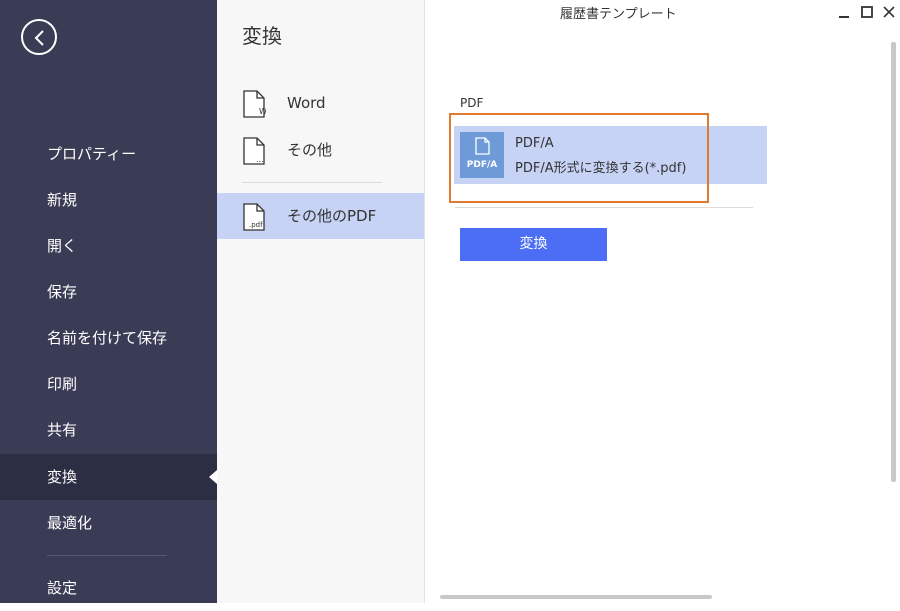  I want to click on pdfa-file-icon: PDF/A, so click(482, 155).